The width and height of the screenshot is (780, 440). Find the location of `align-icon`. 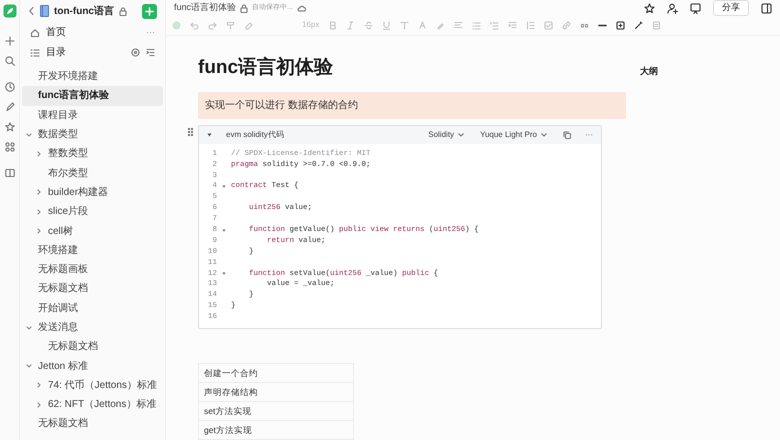

align-icon is located at coordinates (459, 25).